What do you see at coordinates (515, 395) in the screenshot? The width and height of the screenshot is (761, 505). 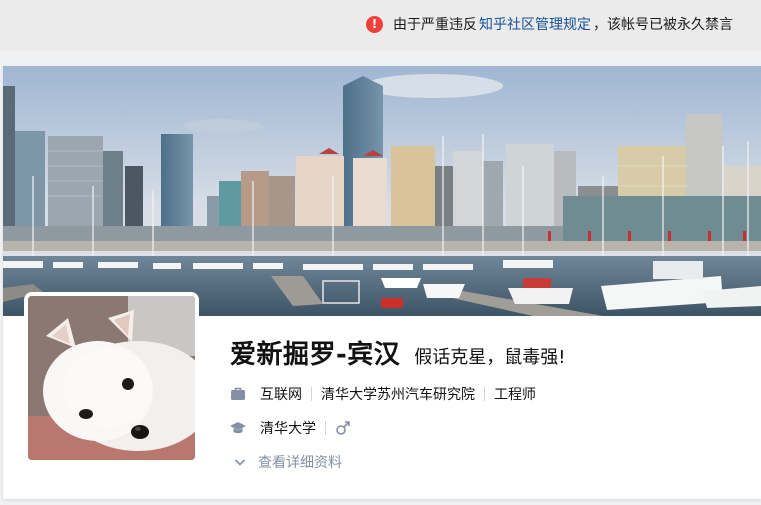 I see `job-text: 工程师` at bounding box center [515, 395].